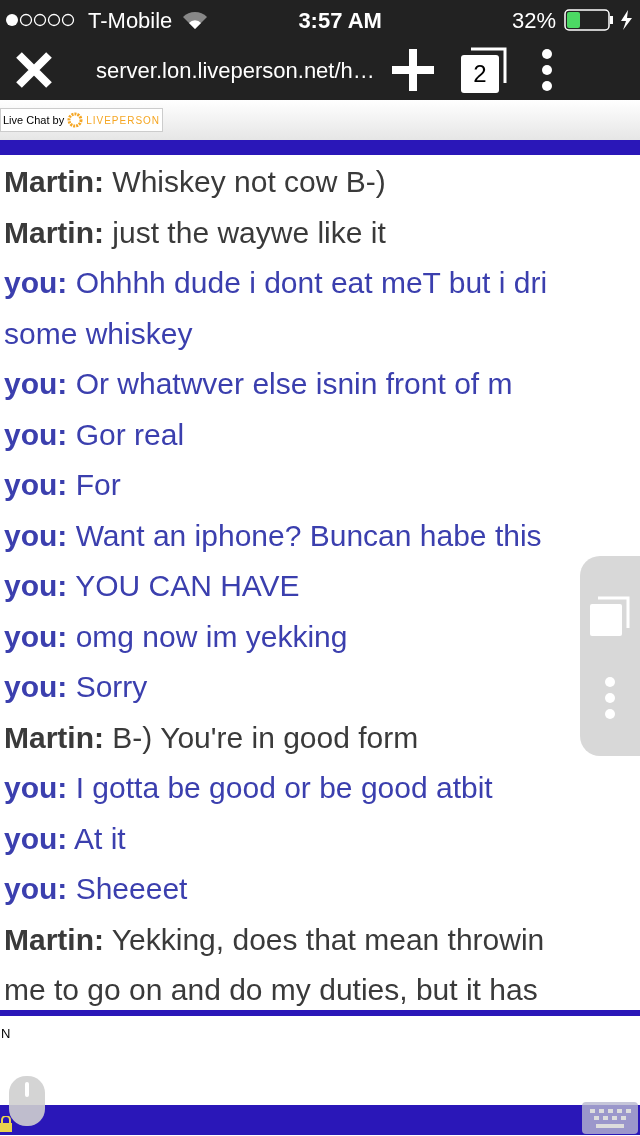  I want to click on badge-label: Live Chat by, so click(34, 120).